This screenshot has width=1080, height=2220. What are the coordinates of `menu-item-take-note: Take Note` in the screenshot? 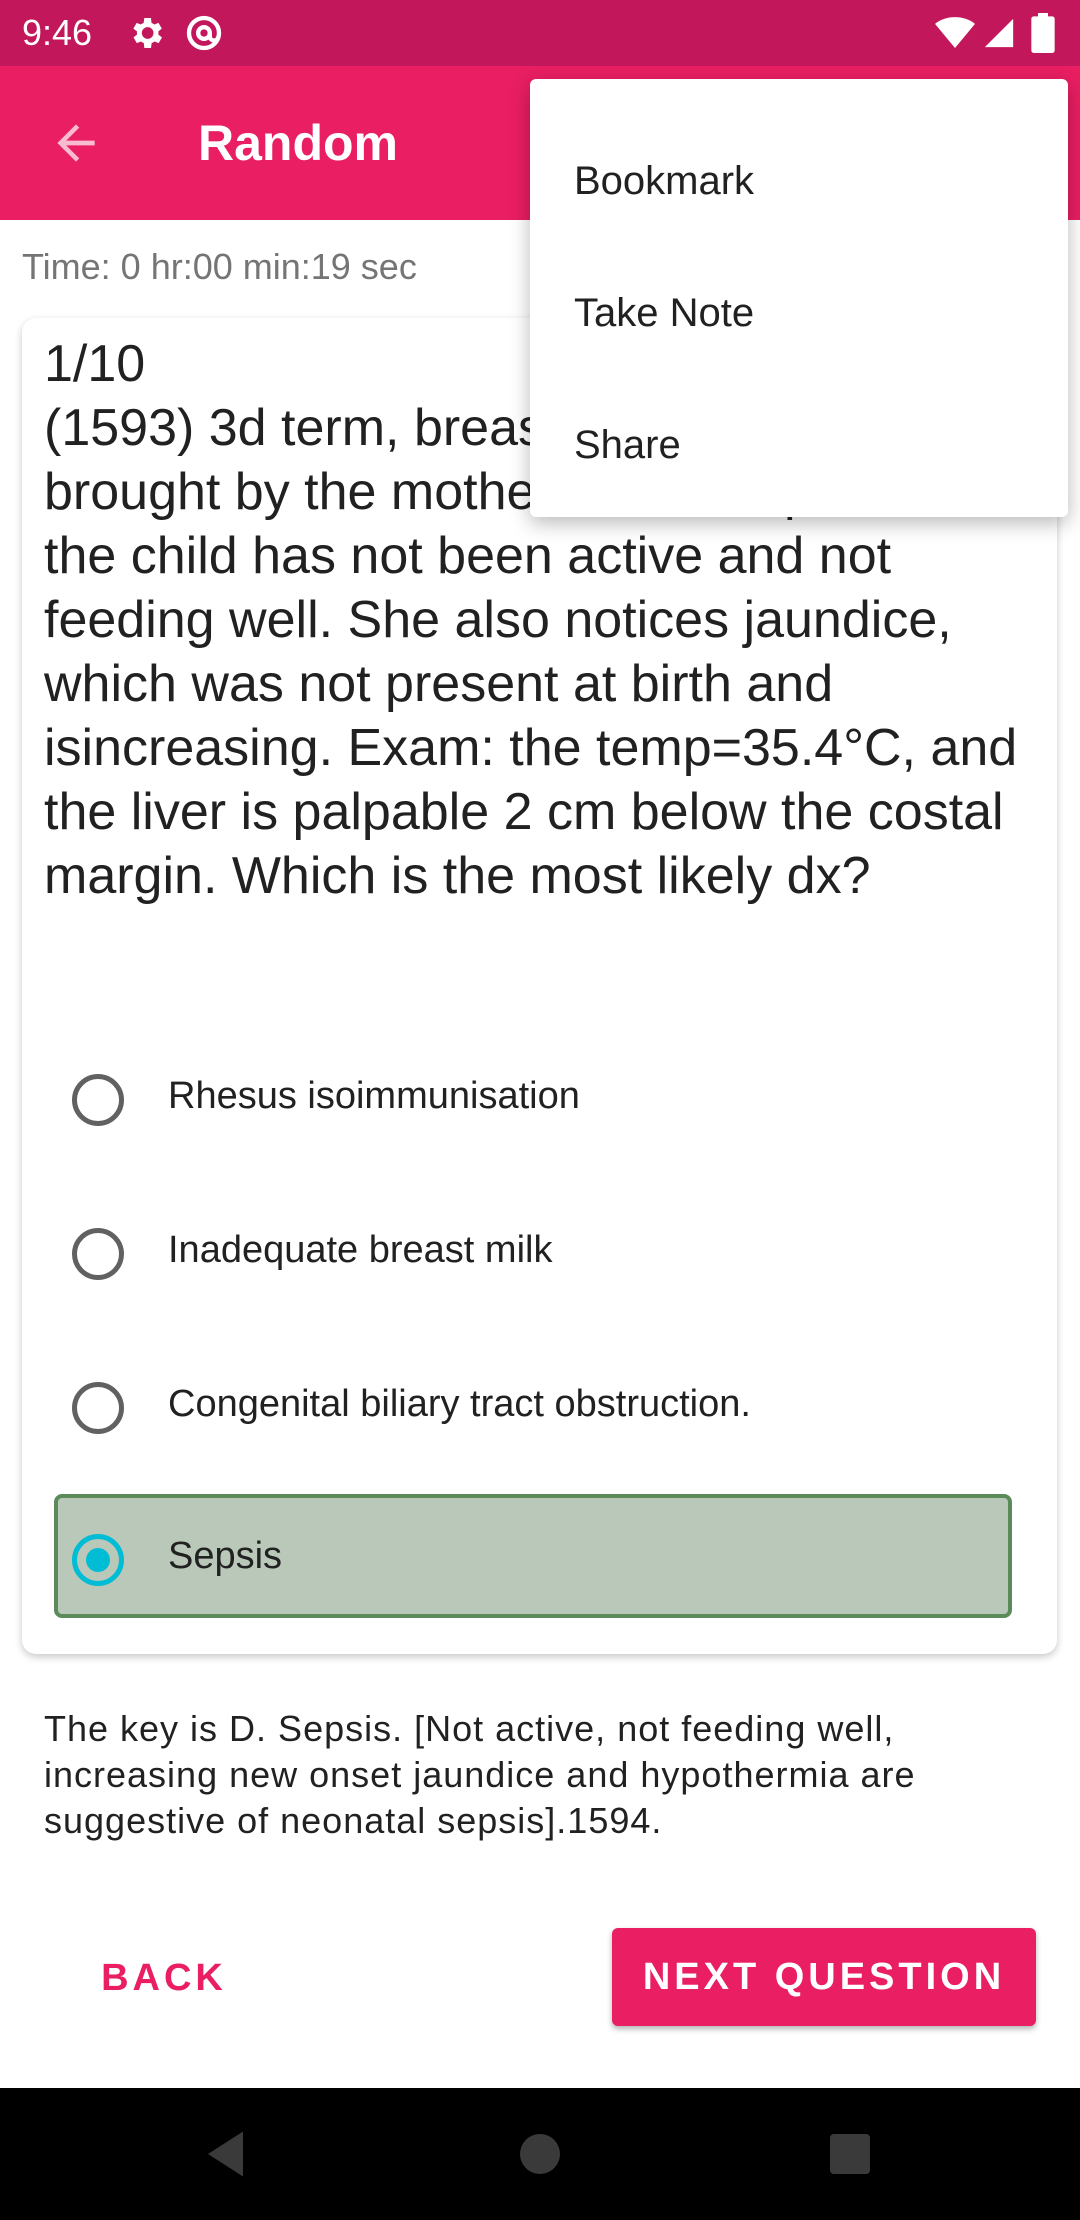 It's located at (799, 313).